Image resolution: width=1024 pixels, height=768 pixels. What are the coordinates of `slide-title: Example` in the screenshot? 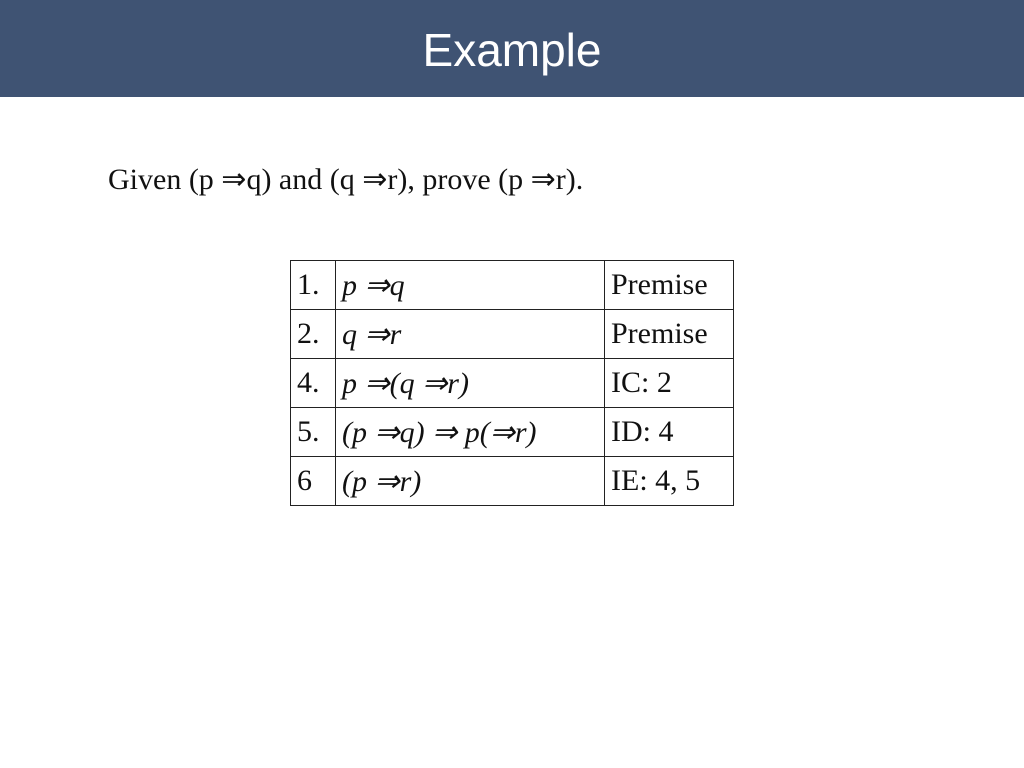 It's located at (512, 50).